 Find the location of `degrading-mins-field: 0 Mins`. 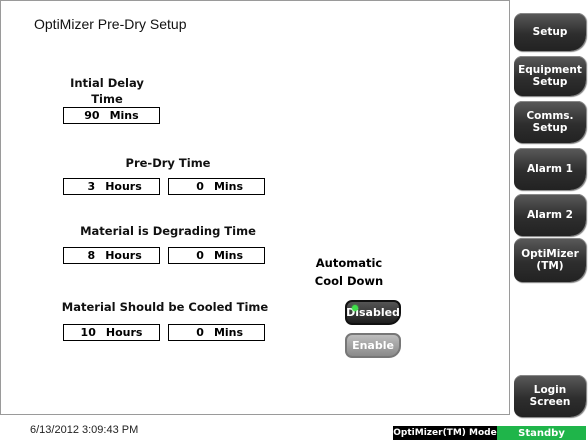

degrading-mins-field: 0 Mins is located at coordinates (216, 255).